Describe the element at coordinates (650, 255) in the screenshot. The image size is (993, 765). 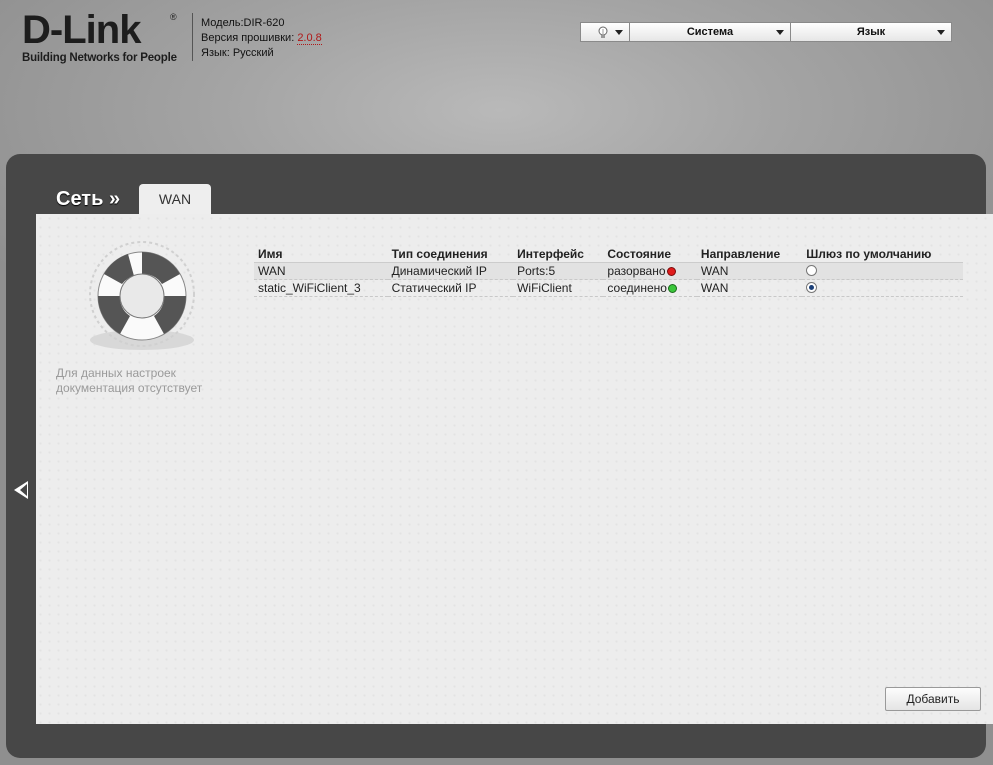
I see `column-header-state: Состояние` at that location.